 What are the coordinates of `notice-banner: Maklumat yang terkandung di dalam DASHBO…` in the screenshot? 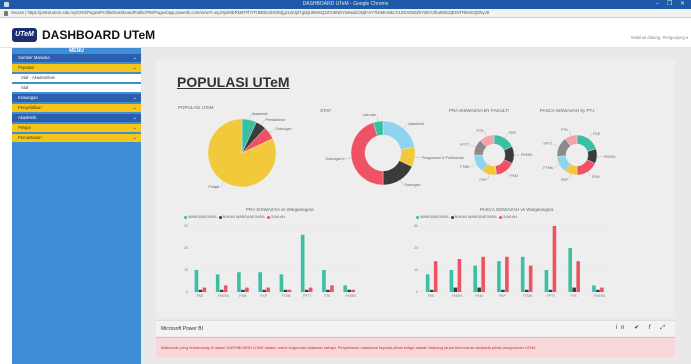 It's located at (415, 347).